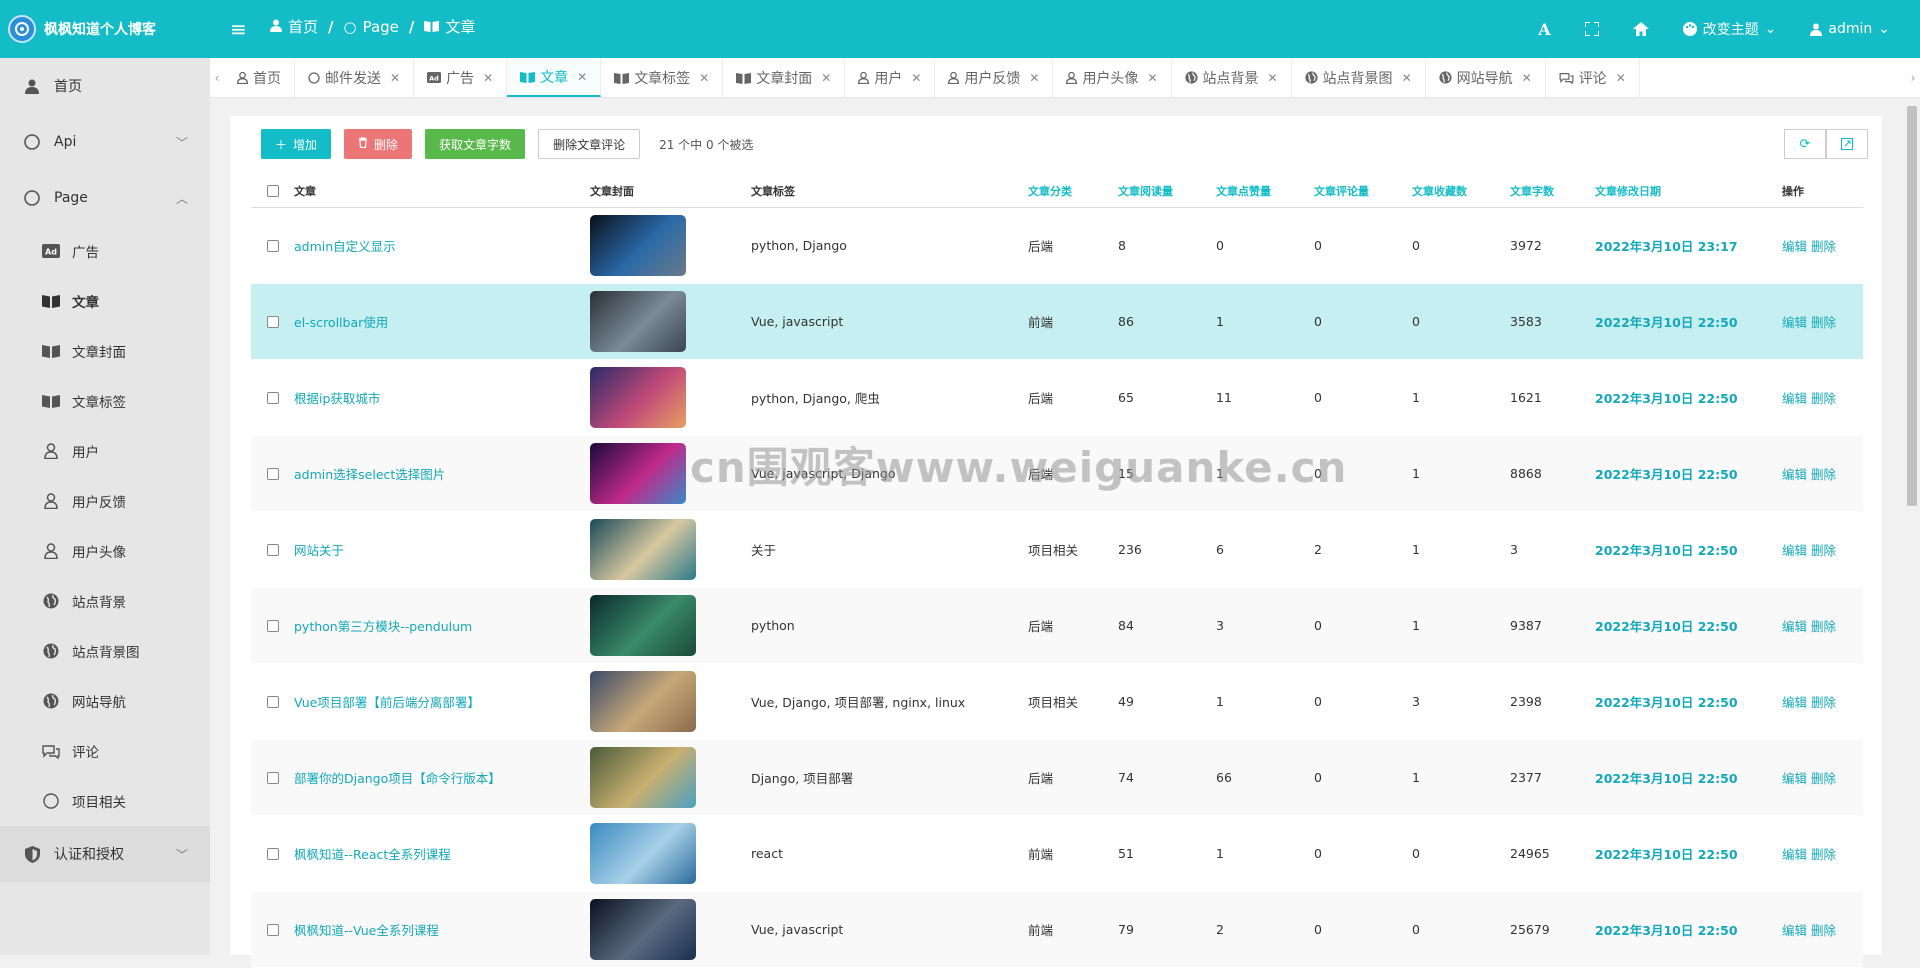 Image resolution: width=1920 pixels, height=968 pixels. I want to click on add-button: ＋ 增加, so click(296, 144).